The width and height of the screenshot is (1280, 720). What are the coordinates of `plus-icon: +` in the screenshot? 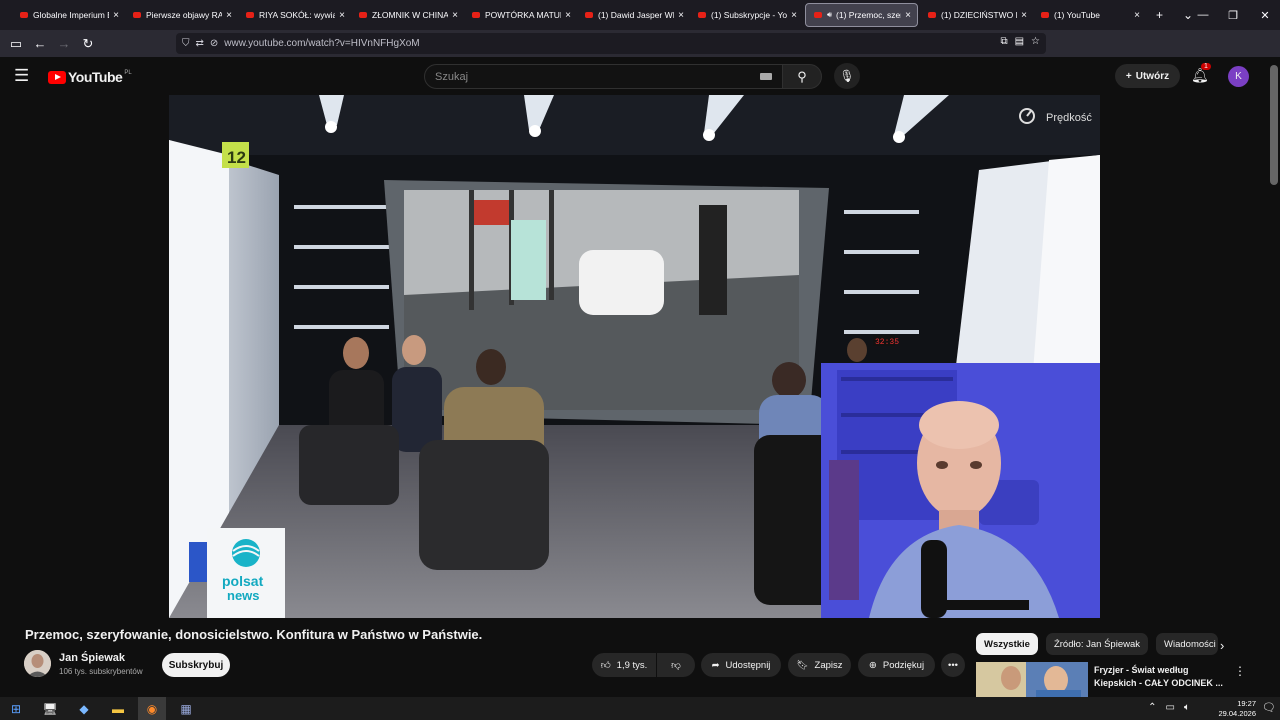 It's located at (1128, 76).